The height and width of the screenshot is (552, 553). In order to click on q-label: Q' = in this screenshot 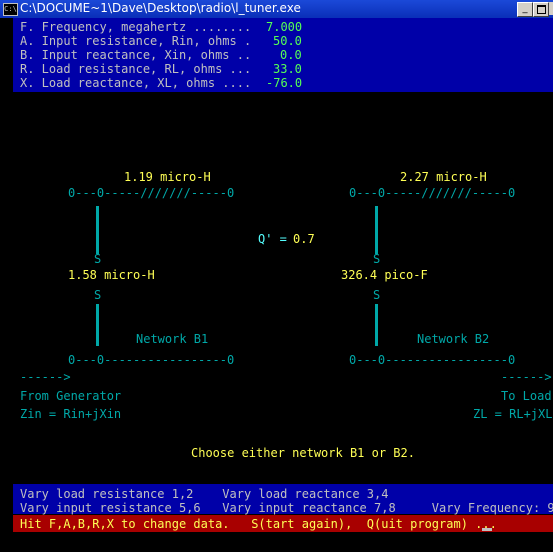, I will do `click(276, 239)`.